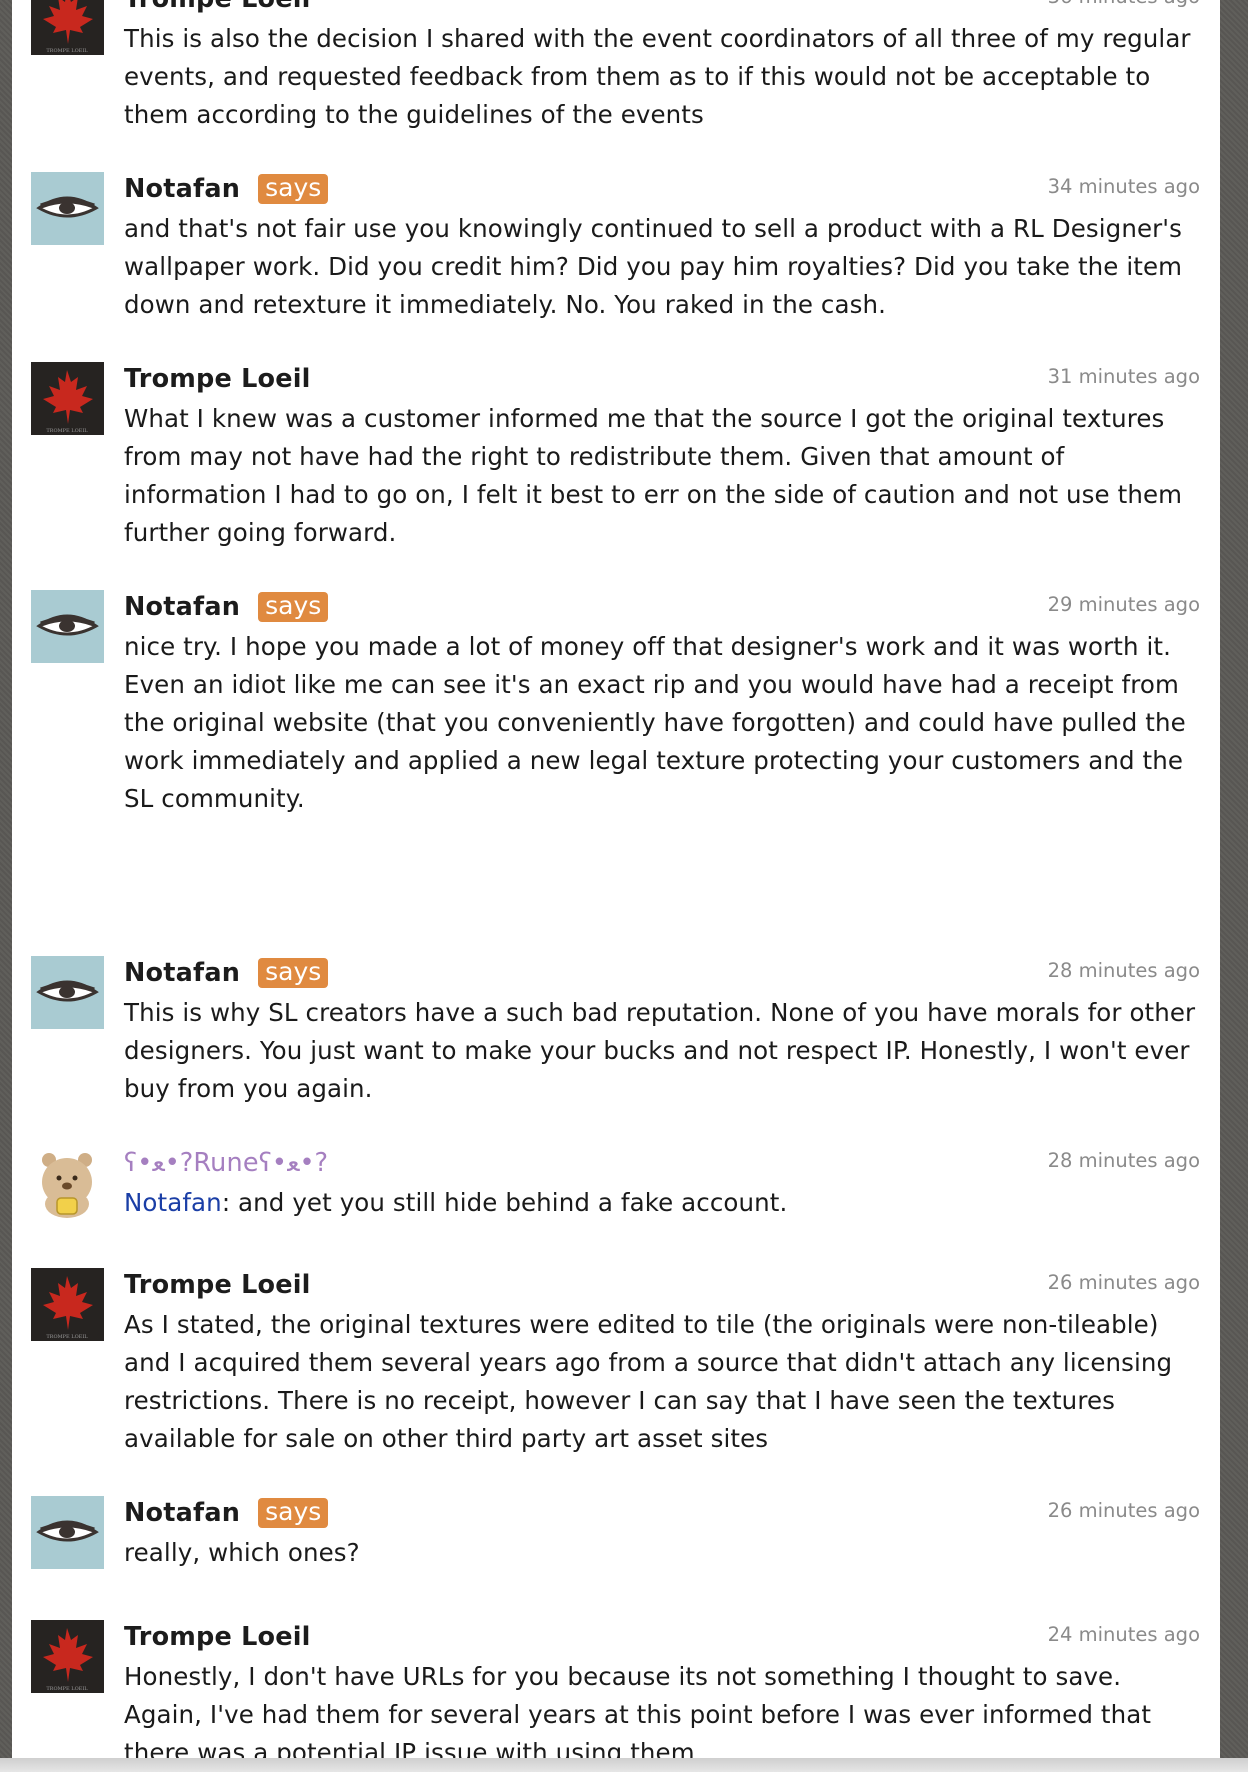 The width and height of the screenshot is (1248, 1772). I want to click on timestamp: 34 minutes ago, so click(1124, 186).